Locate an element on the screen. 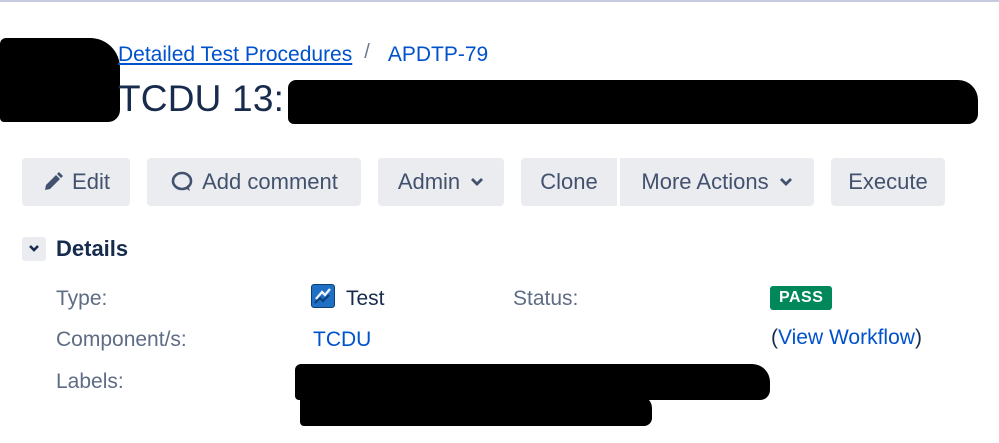  paren-close: ) is located at coordinates (918, 337).